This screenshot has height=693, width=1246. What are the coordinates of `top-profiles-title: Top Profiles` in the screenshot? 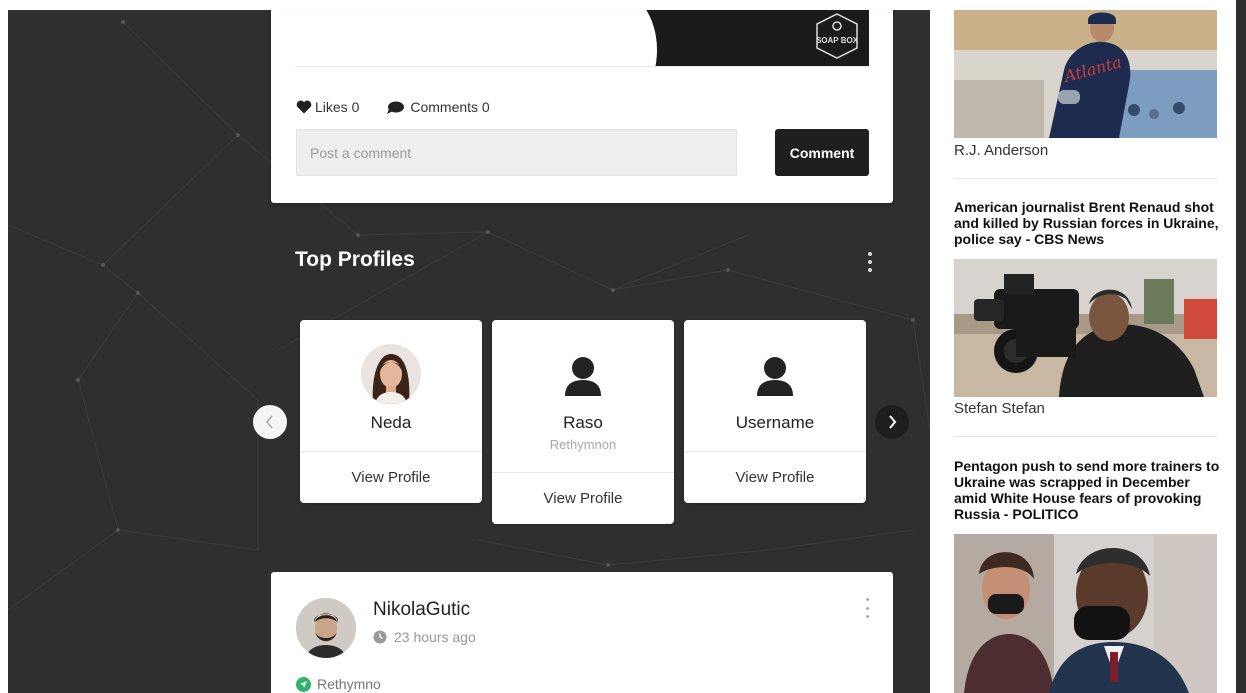 It's located at (355, 259).